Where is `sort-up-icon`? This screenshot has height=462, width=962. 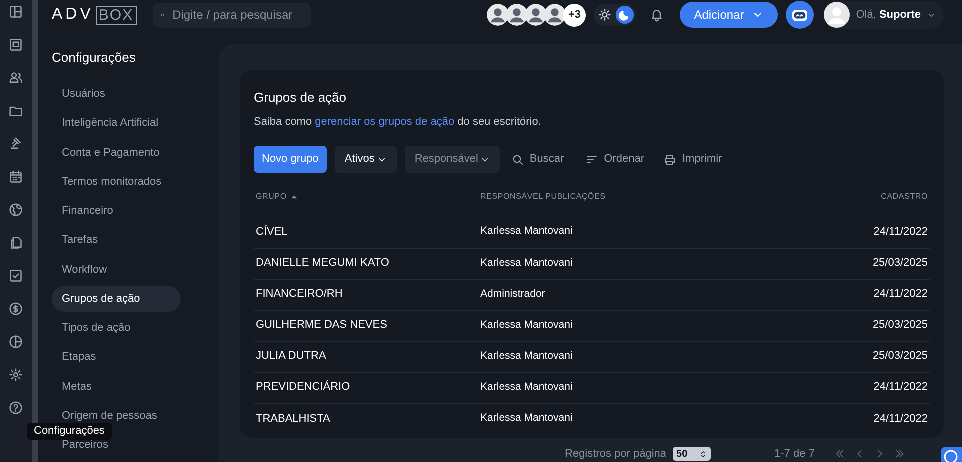
sort-up-icon is located at coordinates (294, 197).